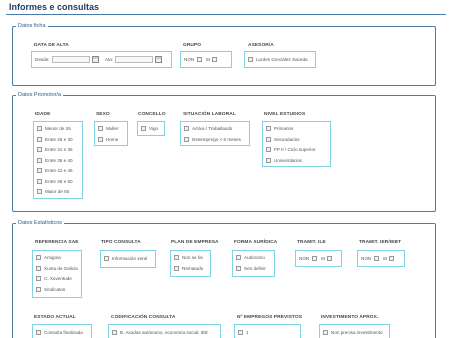 This screenshot has height=338, width=450. What do you see at coordinates (318, 258) in the screenshot?
I see `tramit-ile-box: NON SI` at bounding box center [318, 258].